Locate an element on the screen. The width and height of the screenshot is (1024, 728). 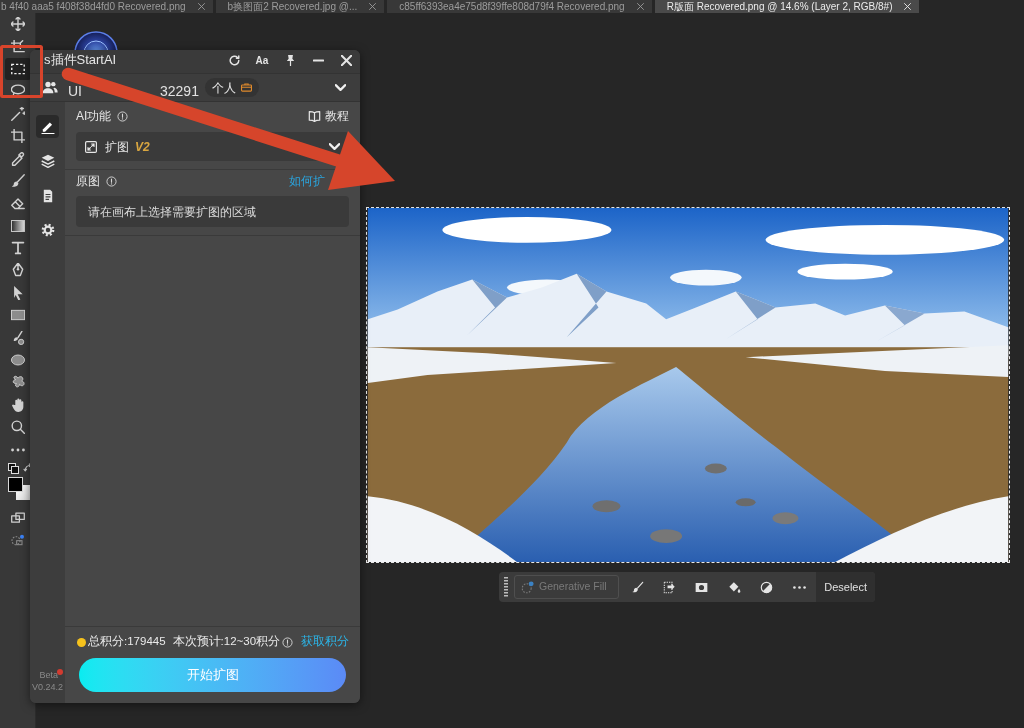
default-colors-icon is located at coordinates (13, 468).